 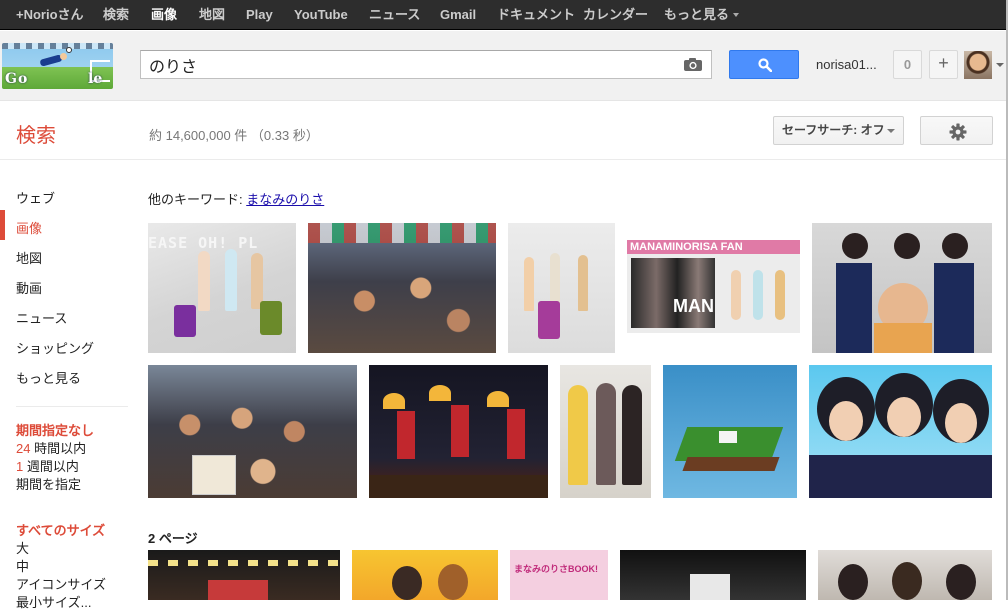 I want to click on nav-shopping: ショッピング, so click(x=55, y=347).